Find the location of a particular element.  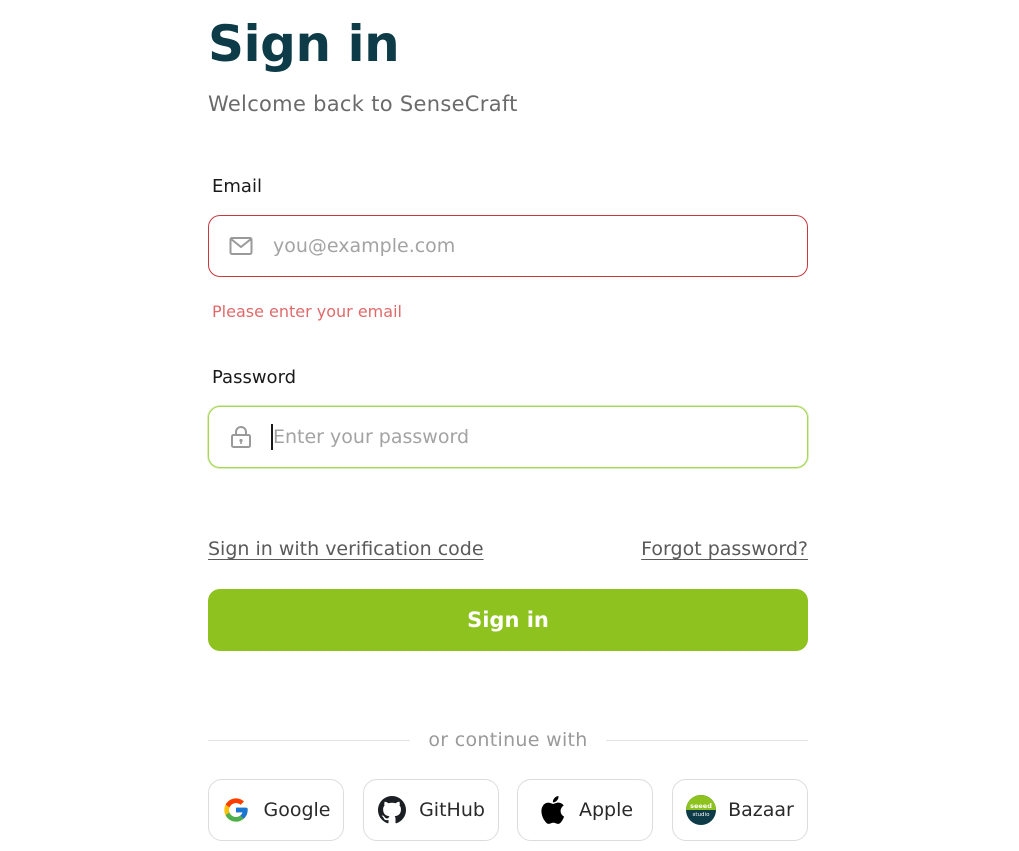

social-divider: or continue with is located at coordinates (508, 740).